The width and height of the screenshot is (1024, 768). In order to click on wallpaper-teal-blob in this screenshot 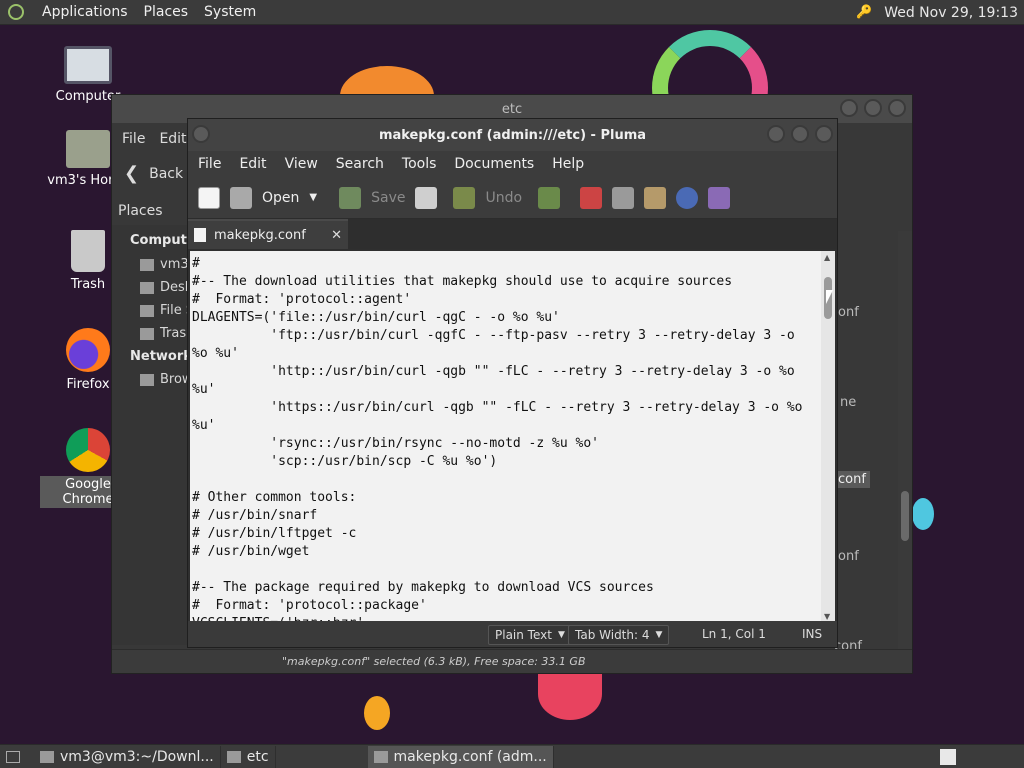, I will do `click(923, 514)`.